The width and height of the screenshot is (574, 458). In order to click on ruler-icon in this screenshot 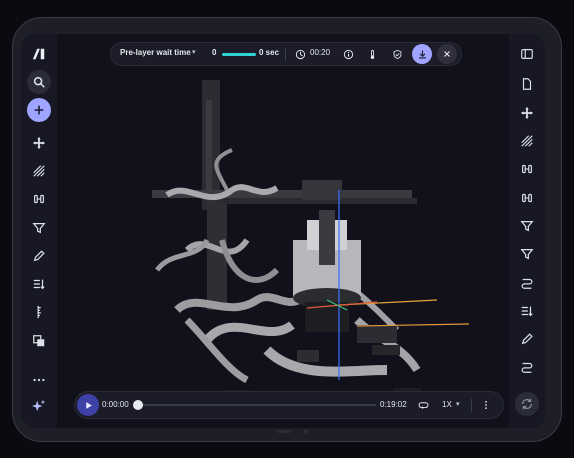, I will do `click(39, 312)`.